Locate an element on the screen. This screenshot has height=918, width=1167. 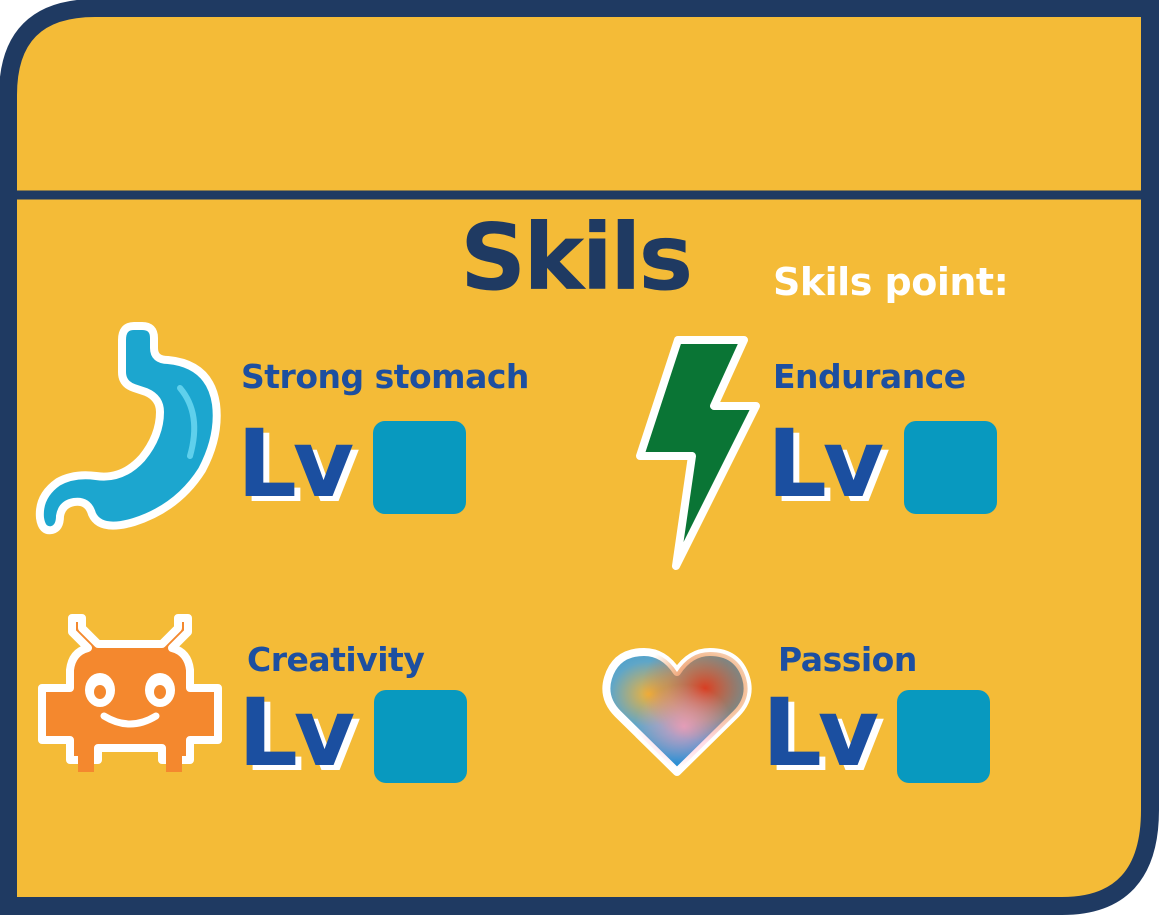
skill-level-label-endurance: Lv is located at coordinates (825, 464).